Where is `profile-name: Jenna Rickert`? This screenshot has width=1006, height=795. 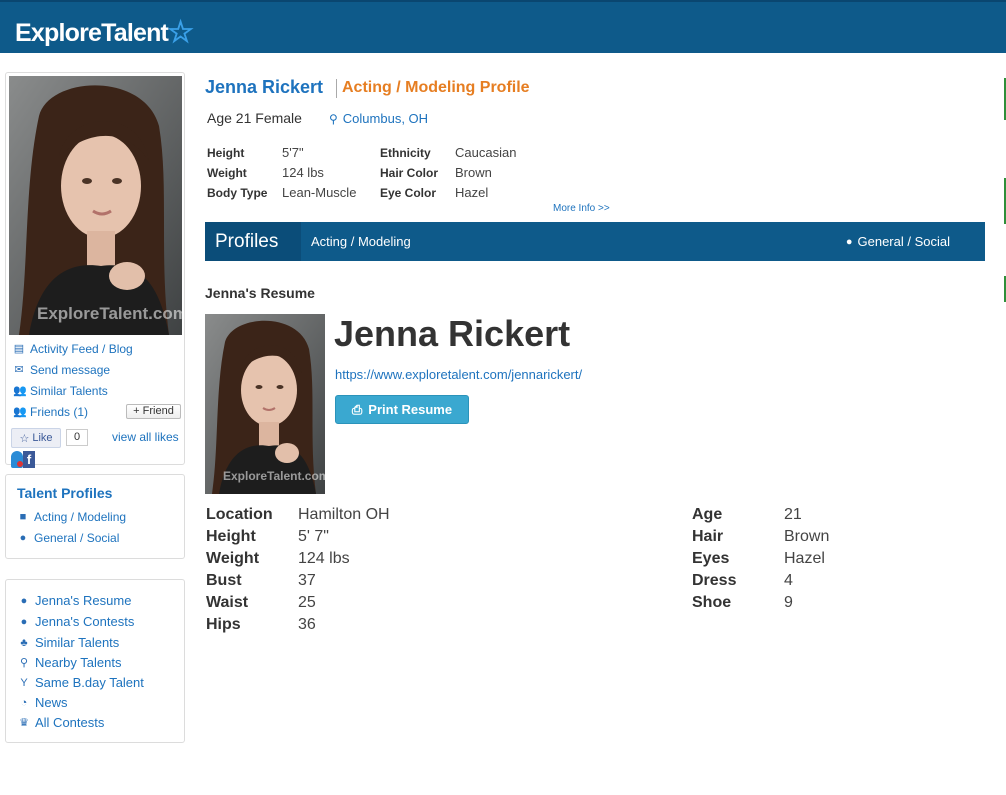 profile-name: Jenna Rickert is located at coordinates (264, 87).